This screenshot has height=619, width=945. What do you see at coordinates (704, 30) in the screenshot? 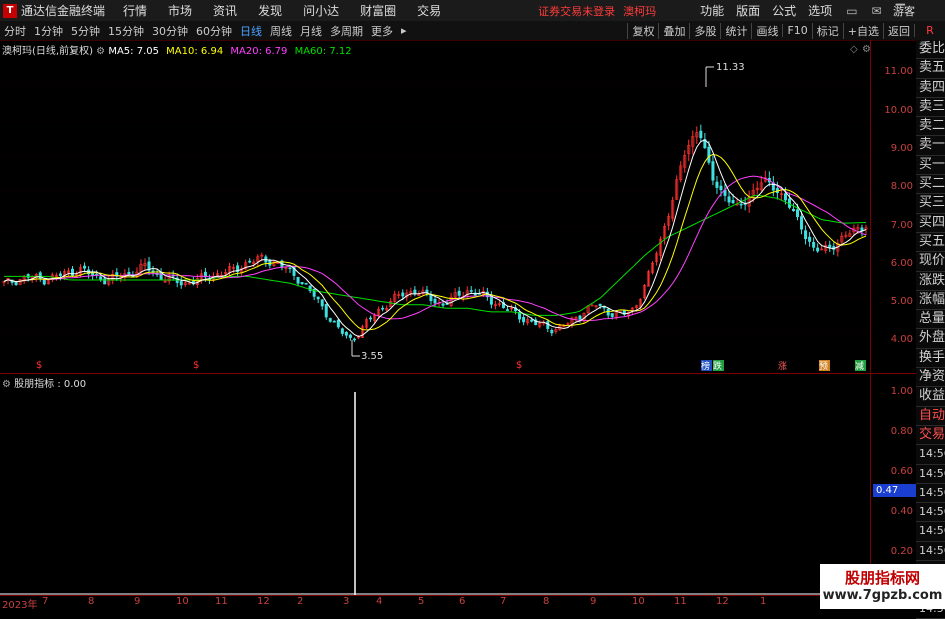
I see `btn-duogu: 多股` at bounding box center [704, 30].